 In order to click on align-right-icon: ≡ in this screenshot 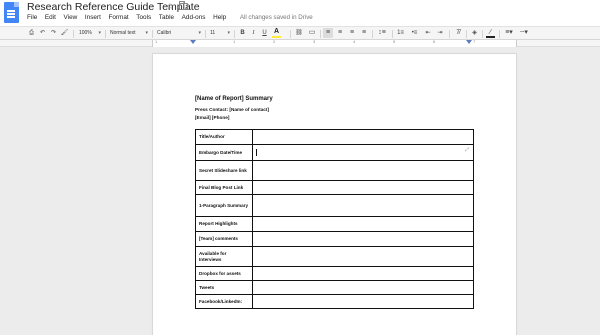, I will do `click(352, 33)`.